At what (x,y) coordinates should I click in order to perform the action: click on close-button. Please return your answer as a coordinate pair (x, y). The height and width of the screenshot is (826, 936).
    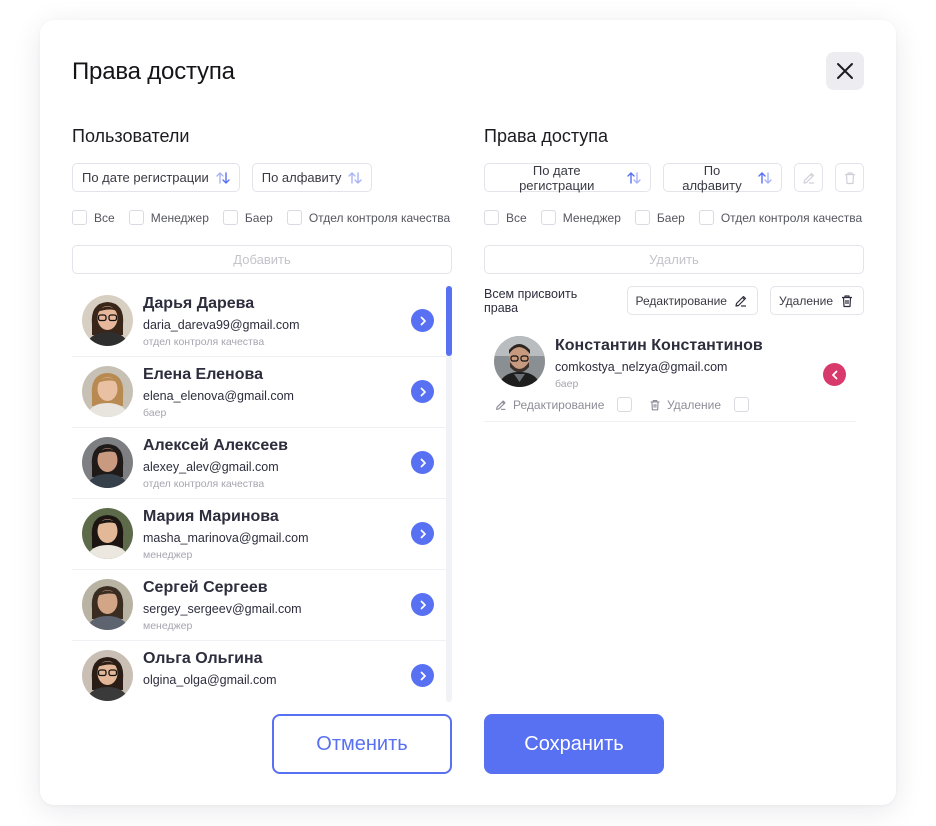
    Looking at the image, I should click on (845, 71).